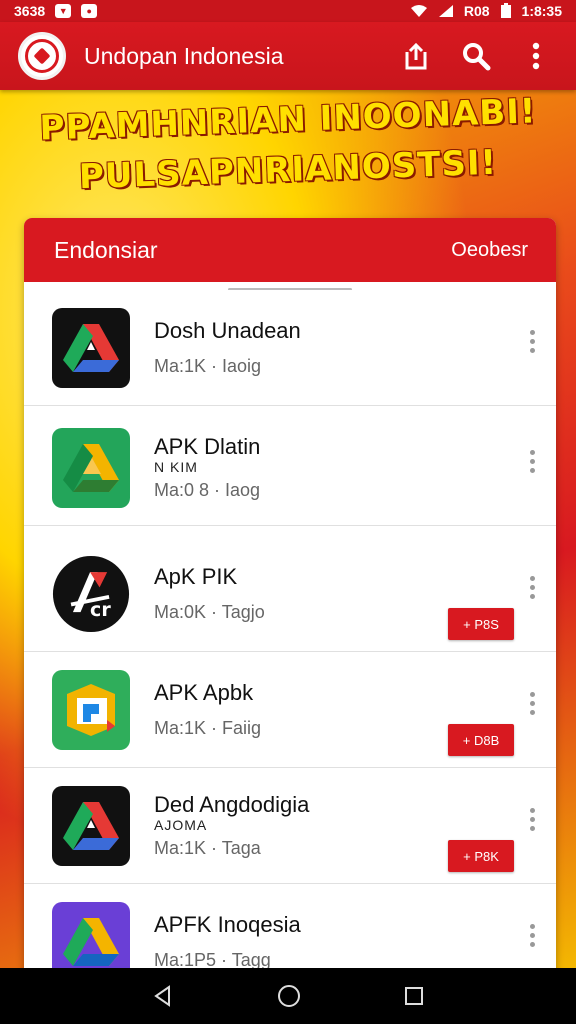 The height and width of the screenshot is (1024, 576). What do you see at coordinates (204, 692) in the screenshot?
I see `app-name: APK Apbk` at bounding box center [204, 692].